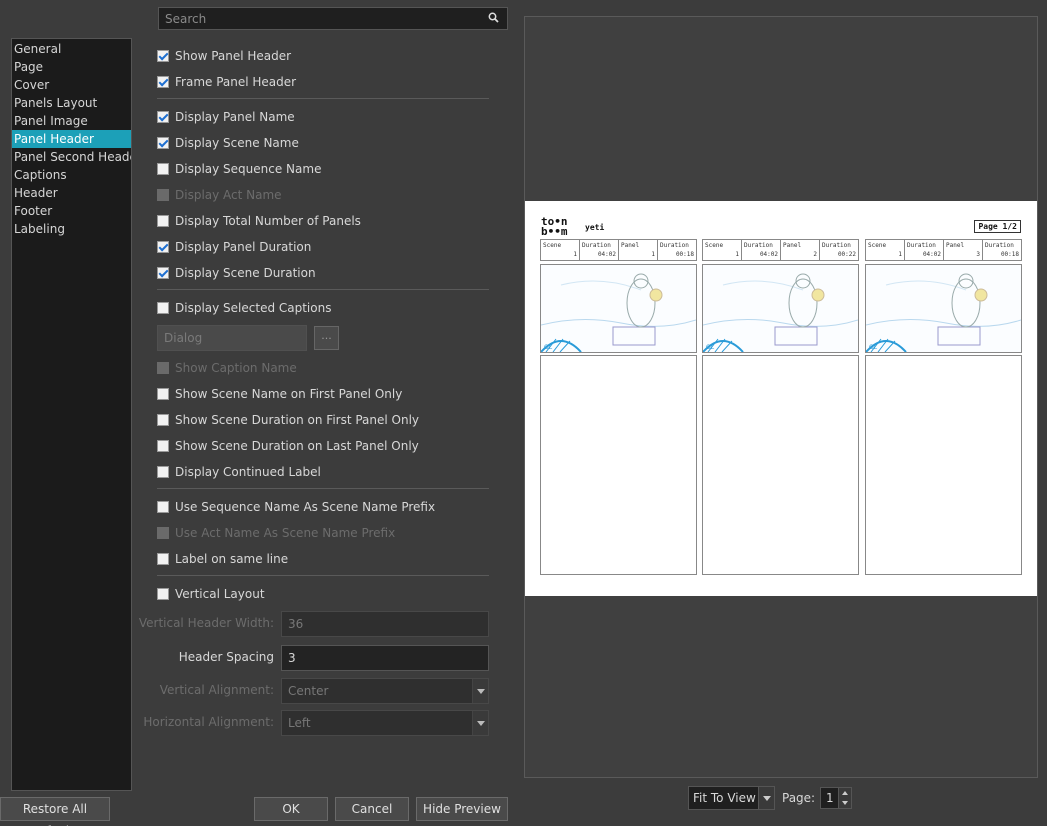 This screenshot has width=1047, height=826. What do you see at coordinates (305, 507) in the screenshot?
I see `option-label: Use Sequence Name As Scene Name Prefix` at bounding box center [305, 507].